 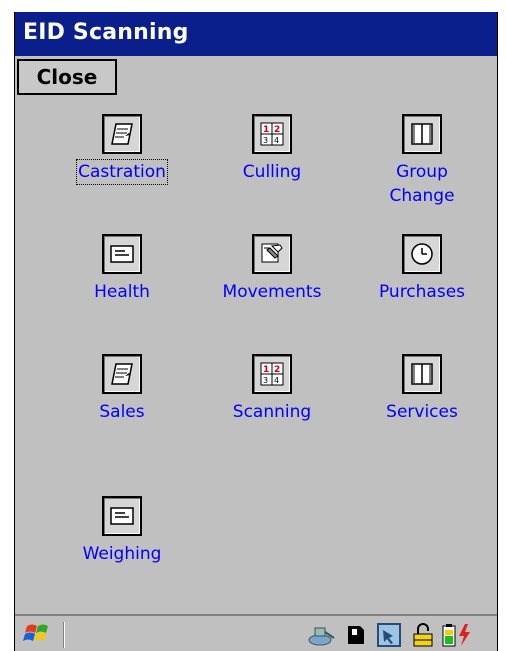 I want to click on menu-item-health: Health, so click(x=122, y=269).